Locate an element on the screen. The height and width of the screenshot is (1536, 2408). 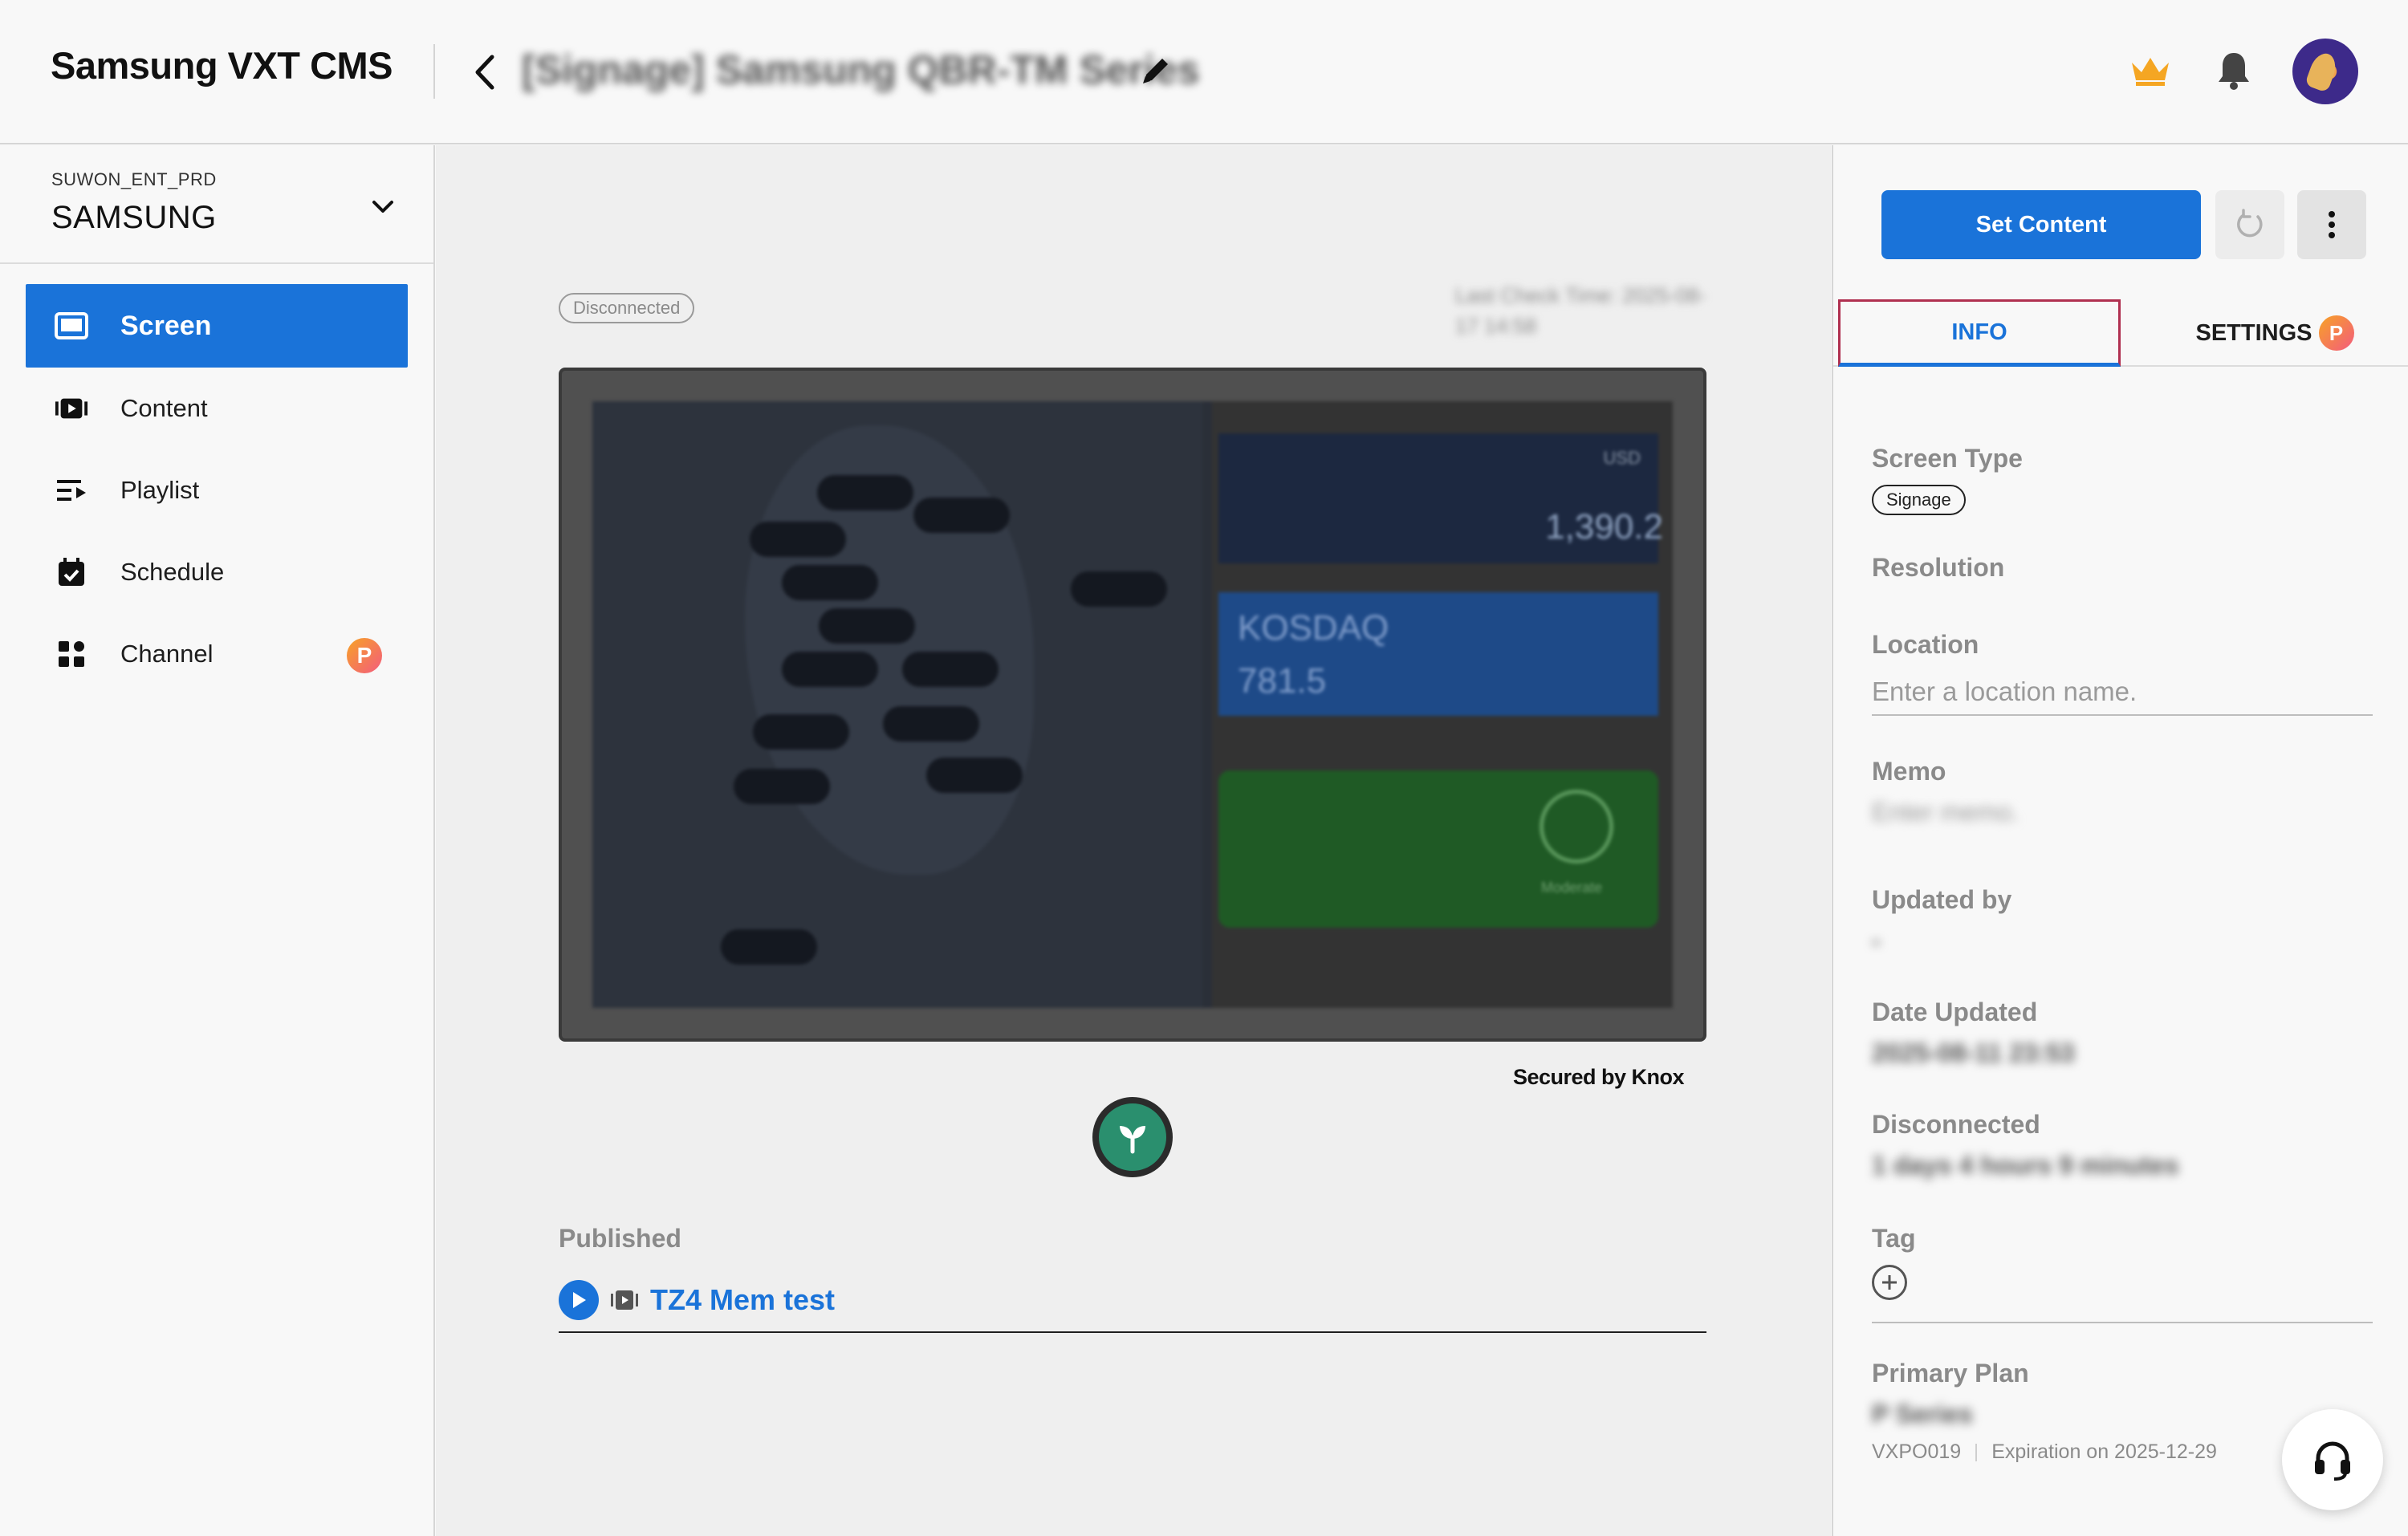
screen-icon is located at coordinates (71, 326).